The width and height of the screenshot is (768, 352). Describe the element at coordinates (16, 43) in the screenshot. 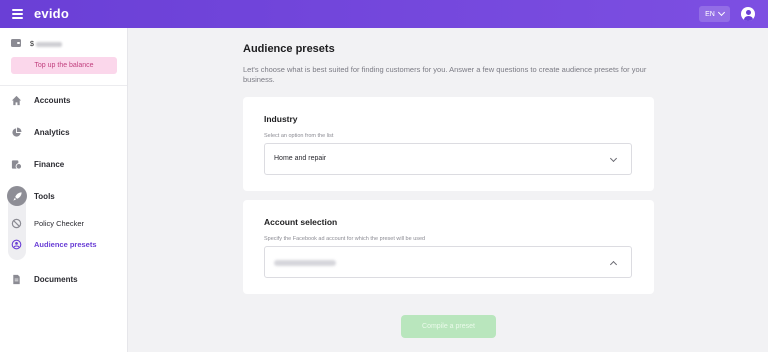

I see `wallet-icon` at that location.